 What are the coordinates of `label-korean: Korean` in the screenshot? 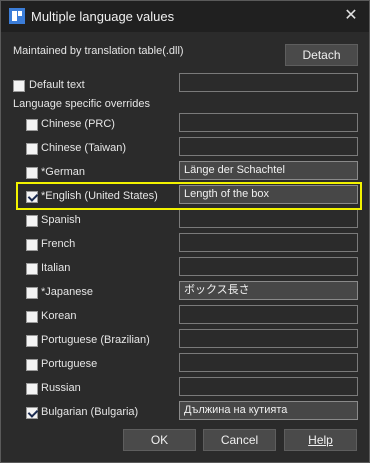 It's located at (59, 316).